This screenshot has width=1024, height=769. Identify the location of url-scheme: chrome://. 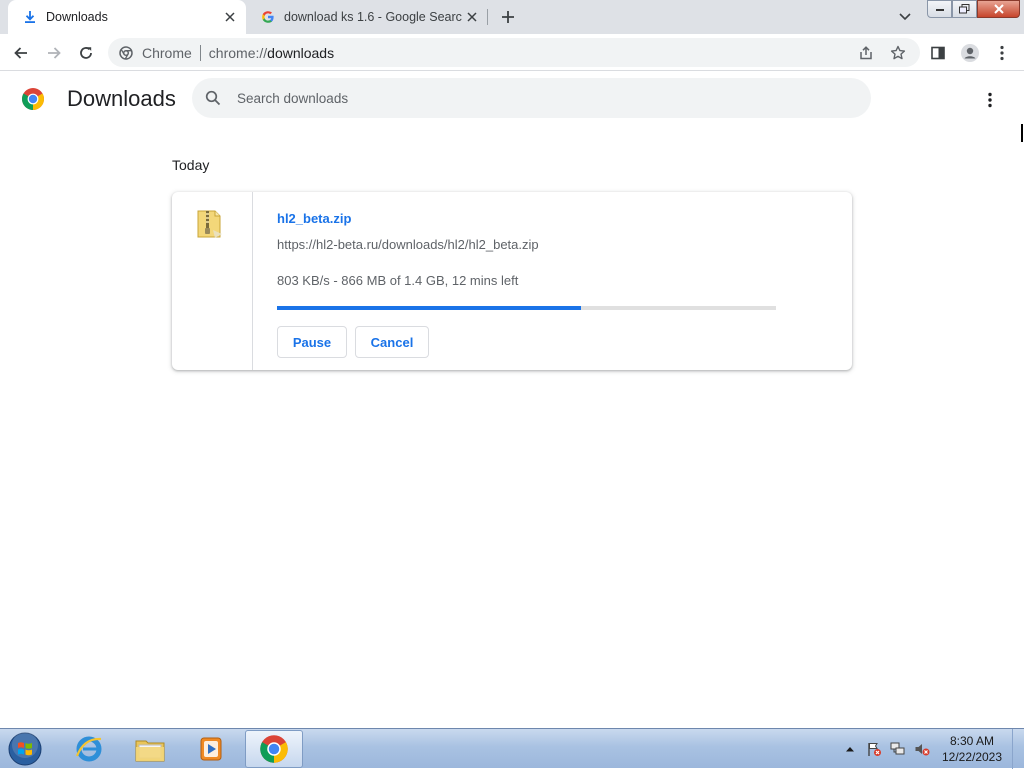
(238, 52).